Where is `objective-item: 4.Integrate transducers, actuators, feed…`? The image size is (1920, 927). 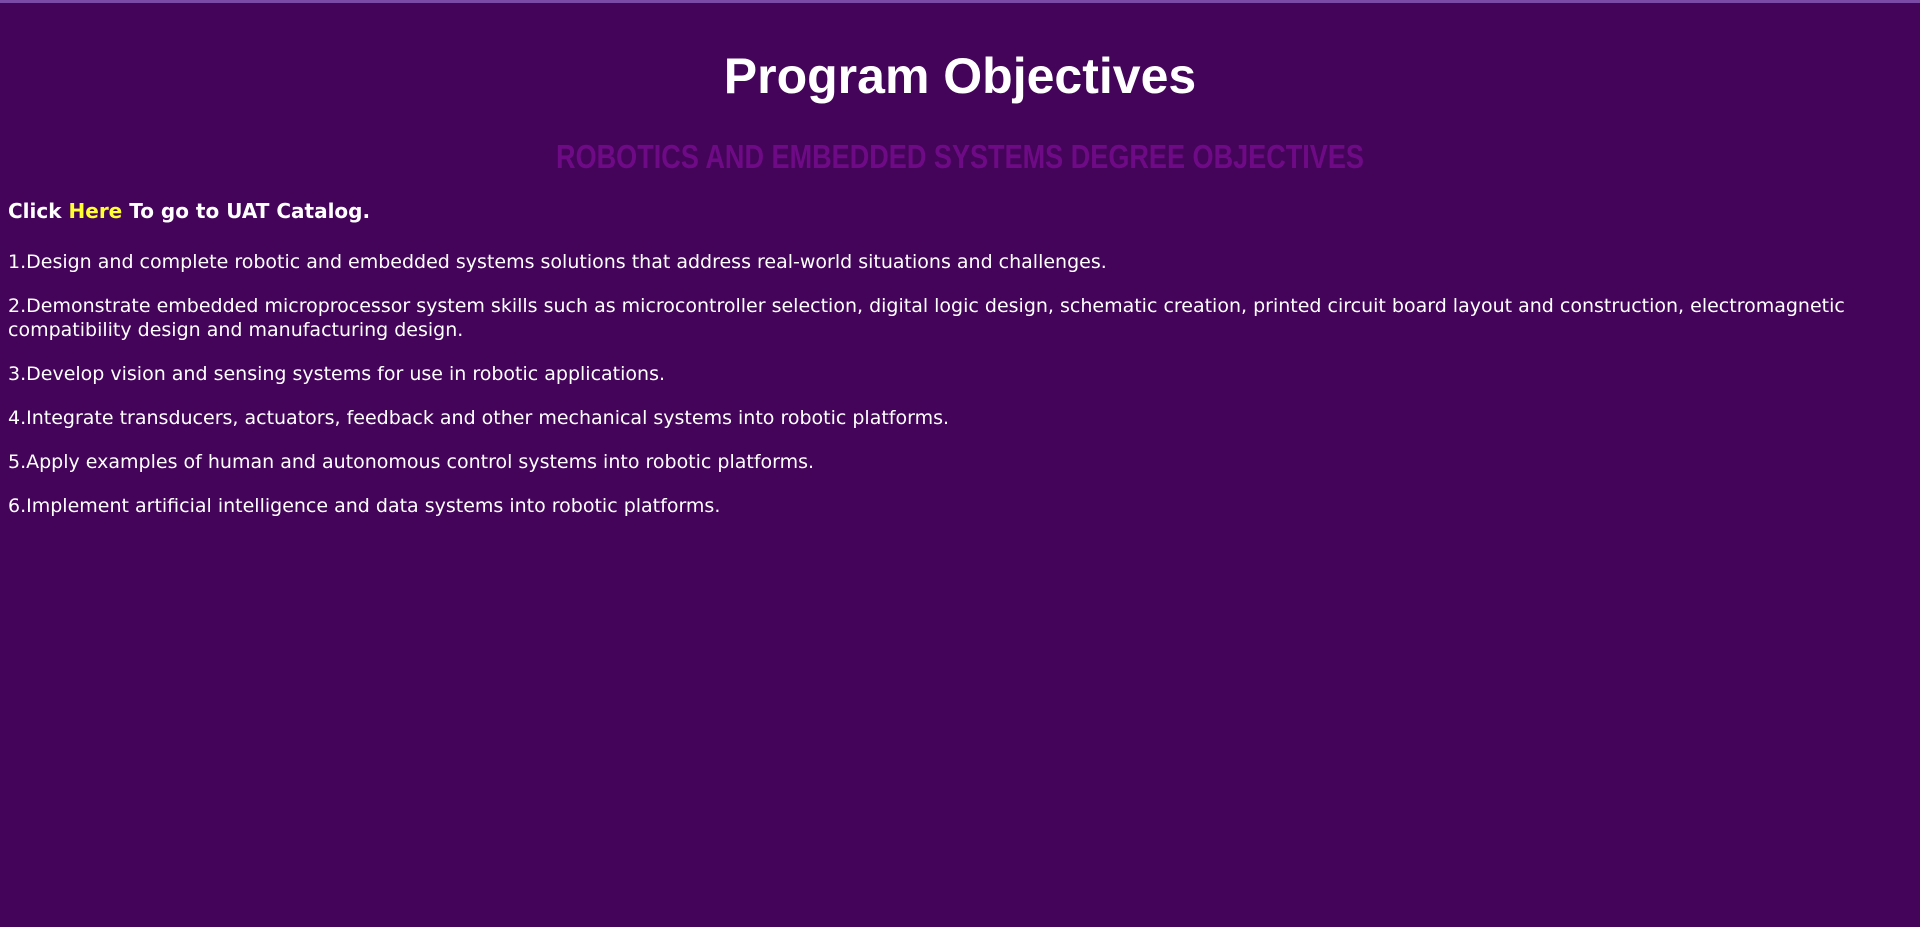 objective-item: 4.Integrate transducers, actuators, feed… is located at coordinates (479, 418).